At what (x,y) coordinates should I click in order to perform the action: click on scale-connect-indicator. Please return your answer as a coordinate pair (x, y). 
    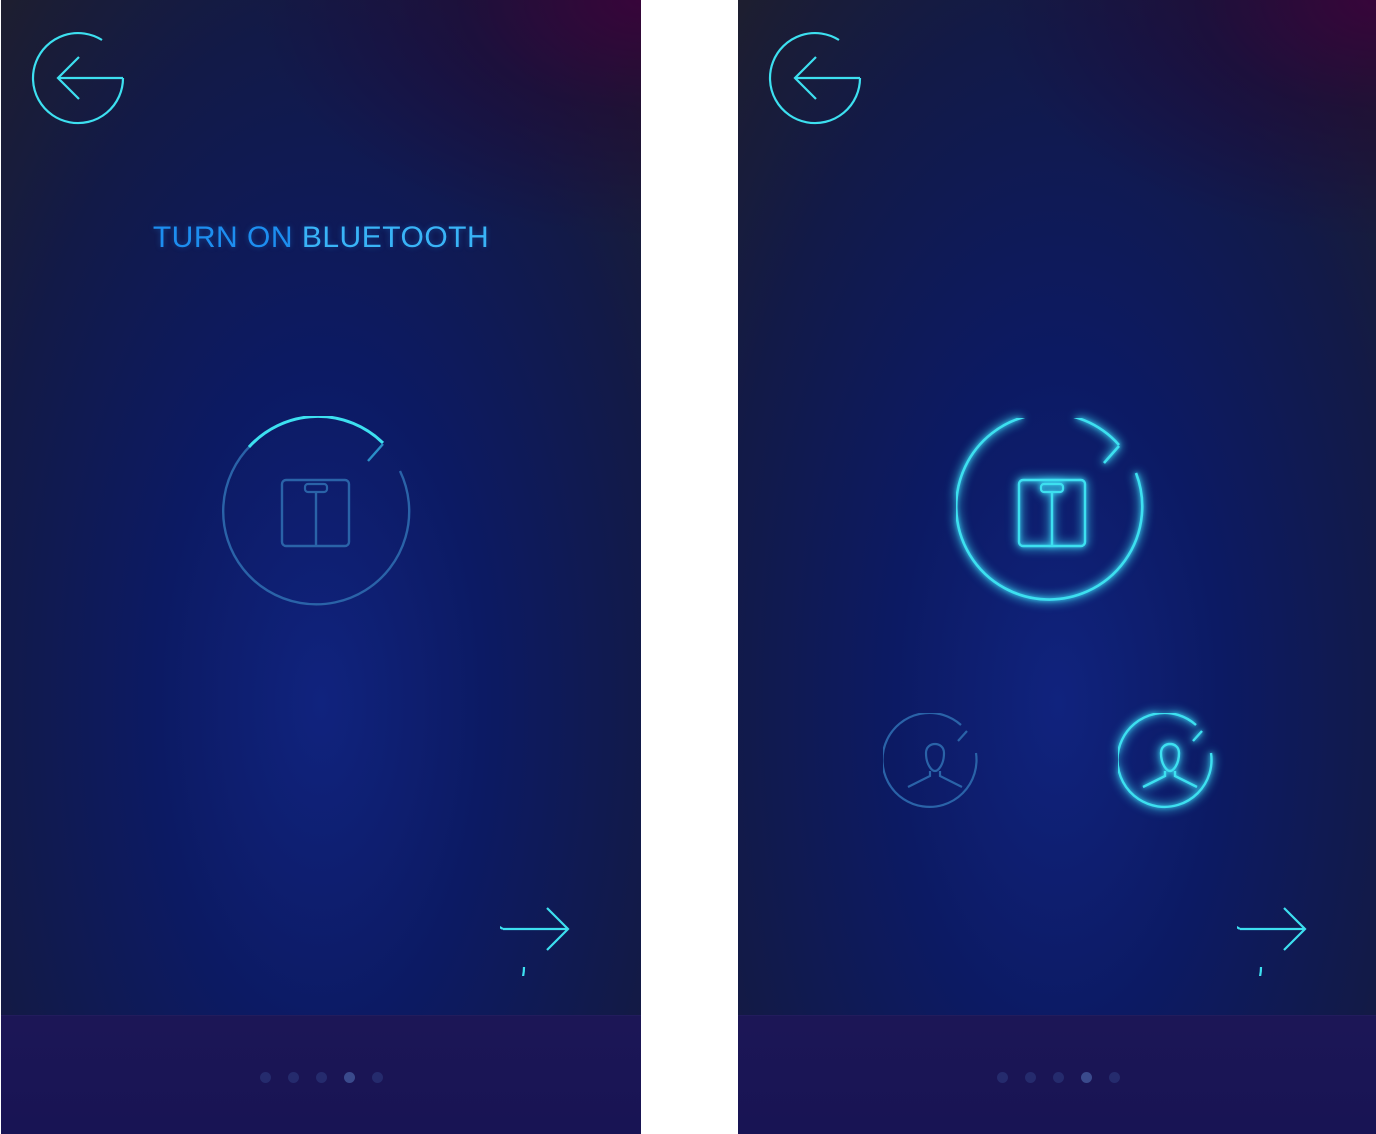
    Looking at the image, I should click on (316, 513).